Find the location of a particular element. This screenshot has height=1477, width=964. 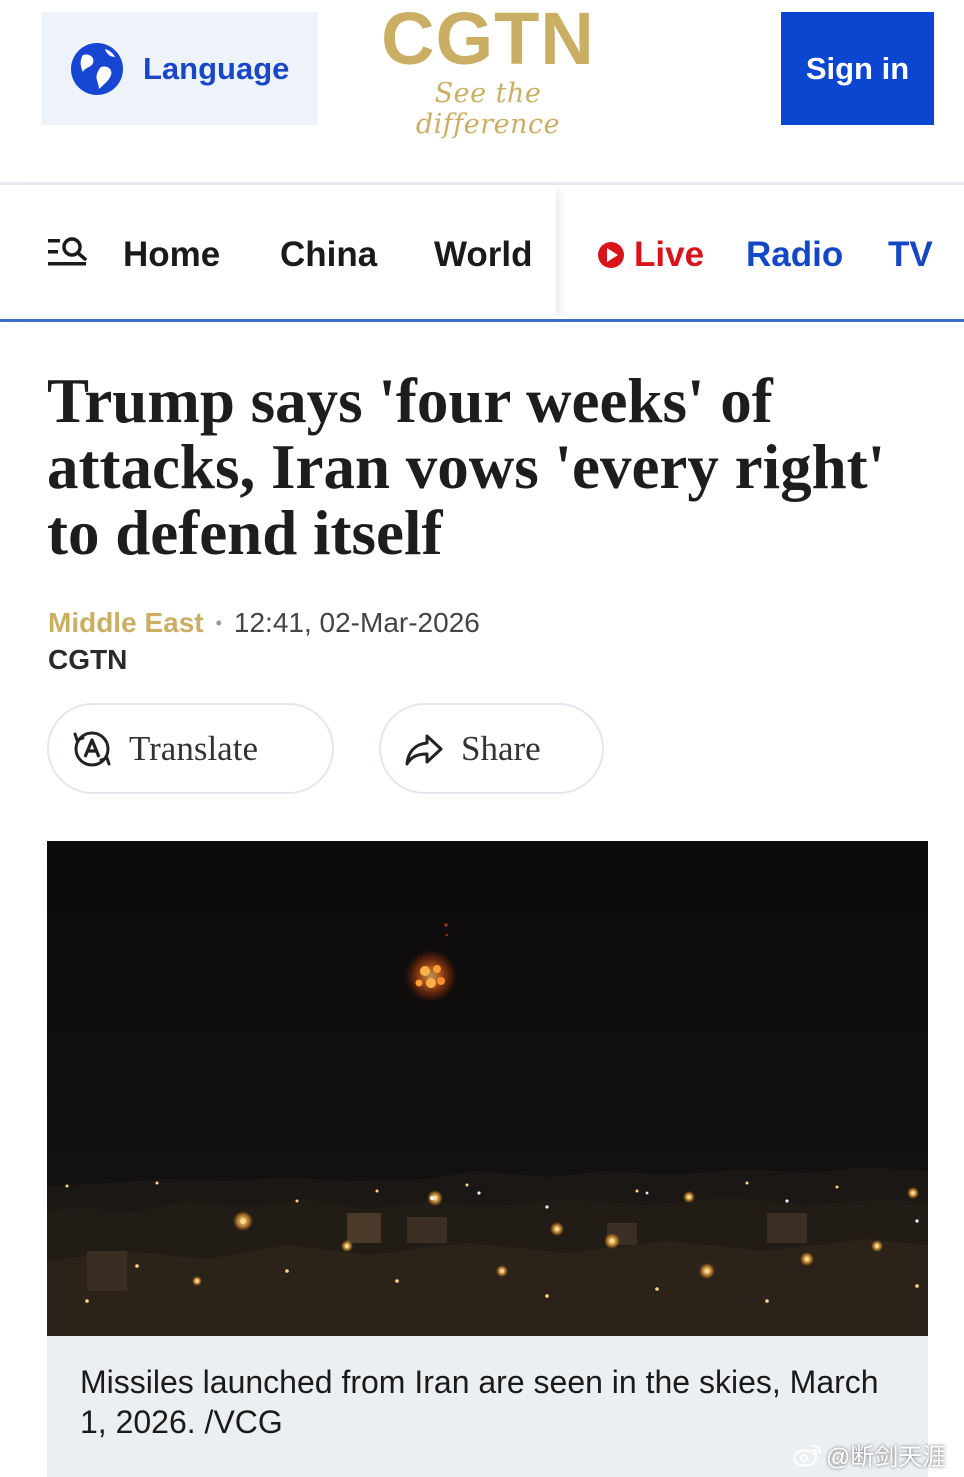

live-dot-icon is located at coordinates (611, 255).